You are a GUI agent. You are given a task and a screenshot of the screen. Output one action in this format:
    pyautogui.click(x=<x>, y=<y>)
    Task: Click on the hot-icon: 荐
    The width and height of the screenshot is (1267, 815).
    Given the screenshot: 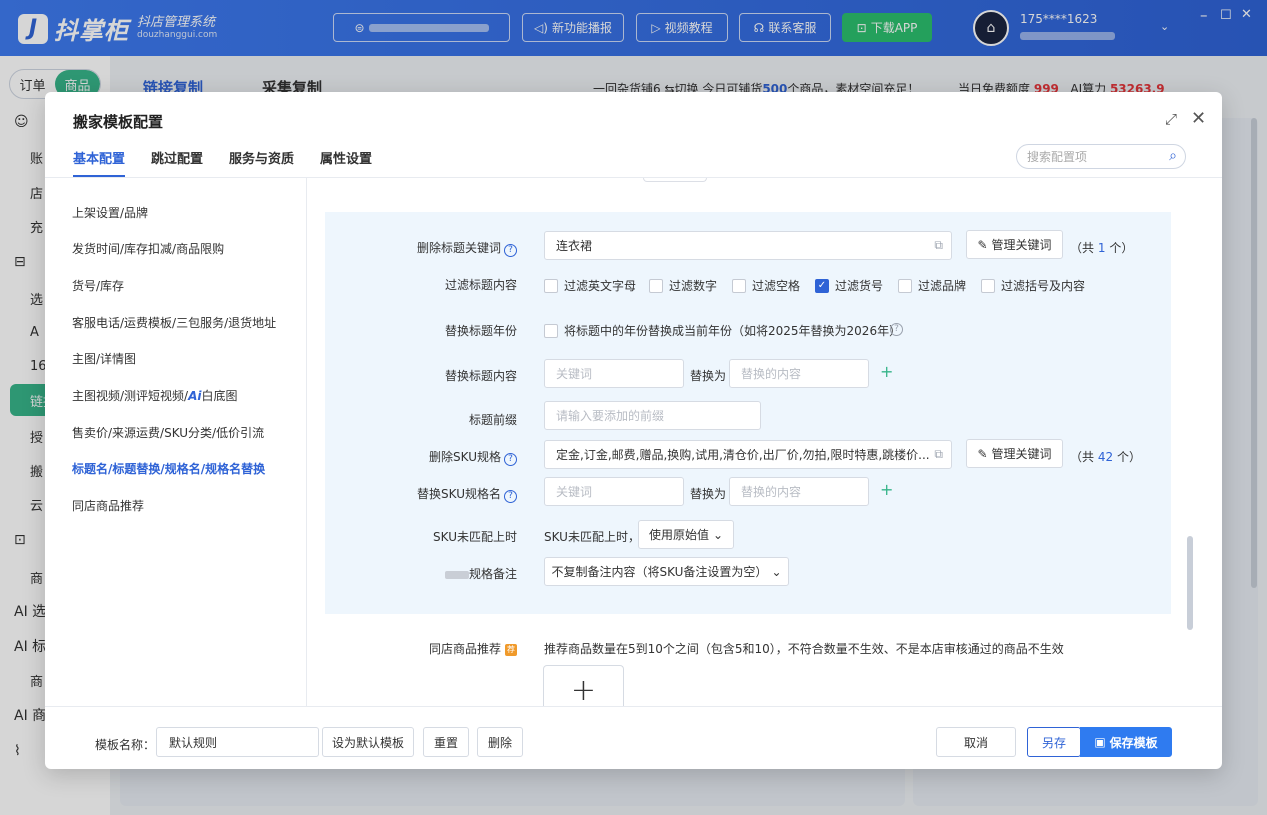 What is the action you would take?
    pyautogui.click(x=511, y=649)
    